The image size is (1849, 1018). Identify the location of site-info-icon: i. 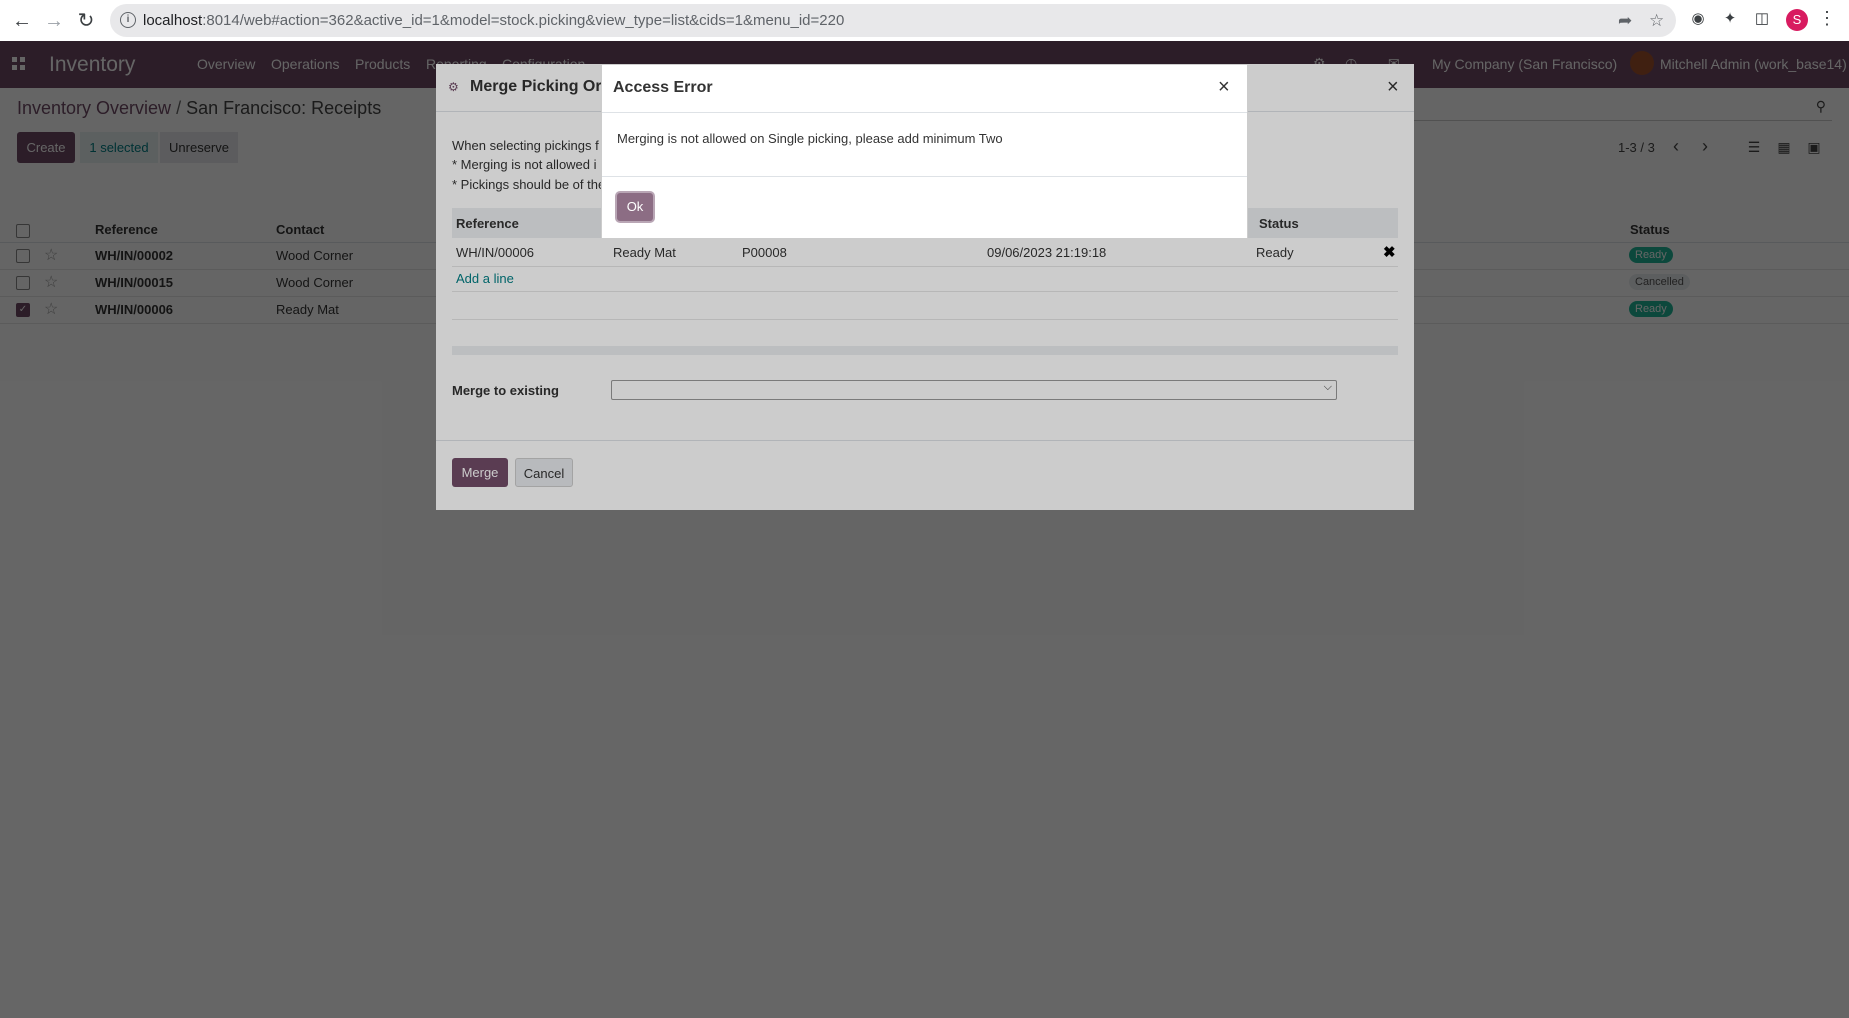
(128, 20).